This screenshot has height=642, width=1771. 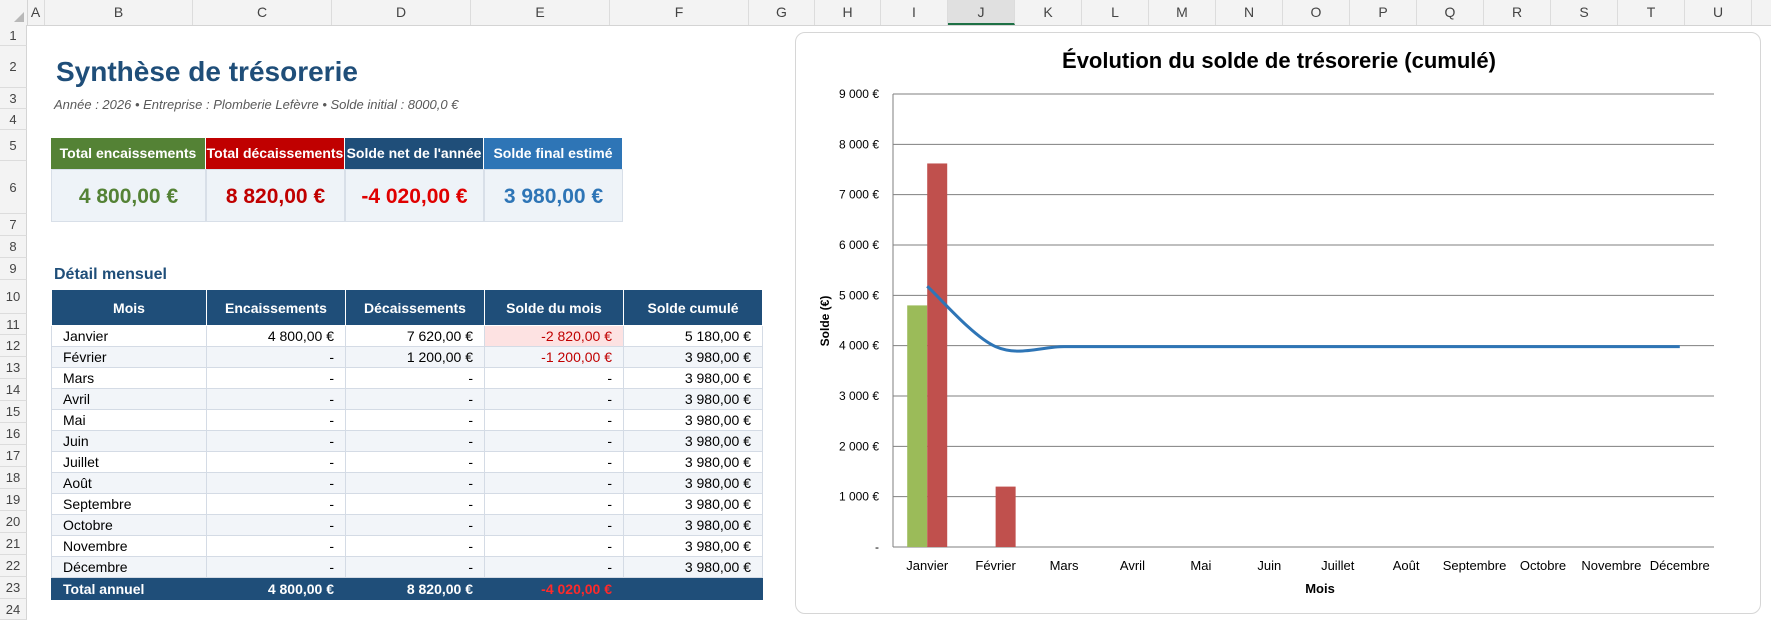 I want to click on kpi-header-encaissements: Total encaissements, so click(x=128, y=153).